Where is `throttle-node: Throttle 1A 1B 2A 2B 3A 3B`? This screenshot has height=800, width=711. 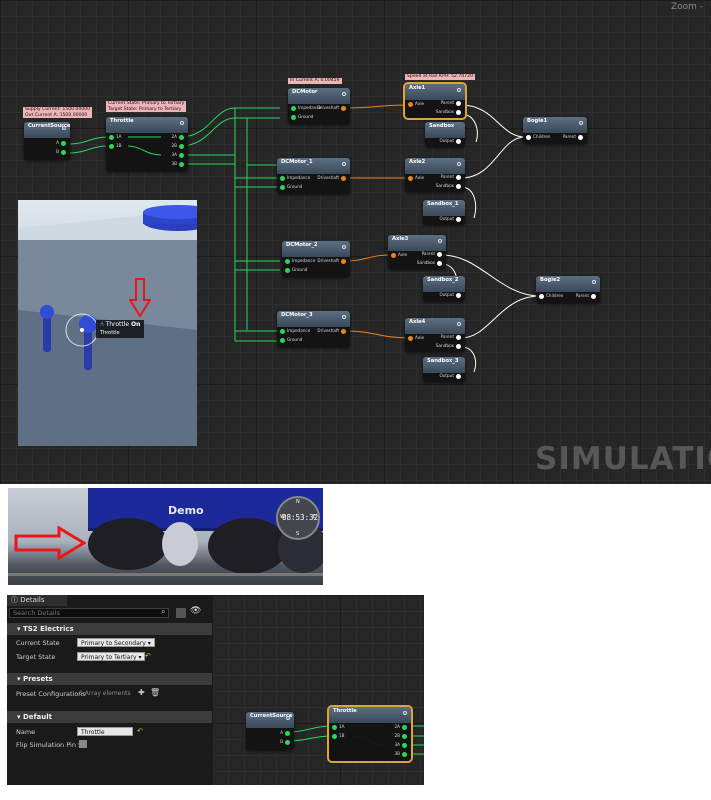 throttle-node: Throttle 1A 1B 2A 2B 3A 3B is located at coordinates (147, 144).